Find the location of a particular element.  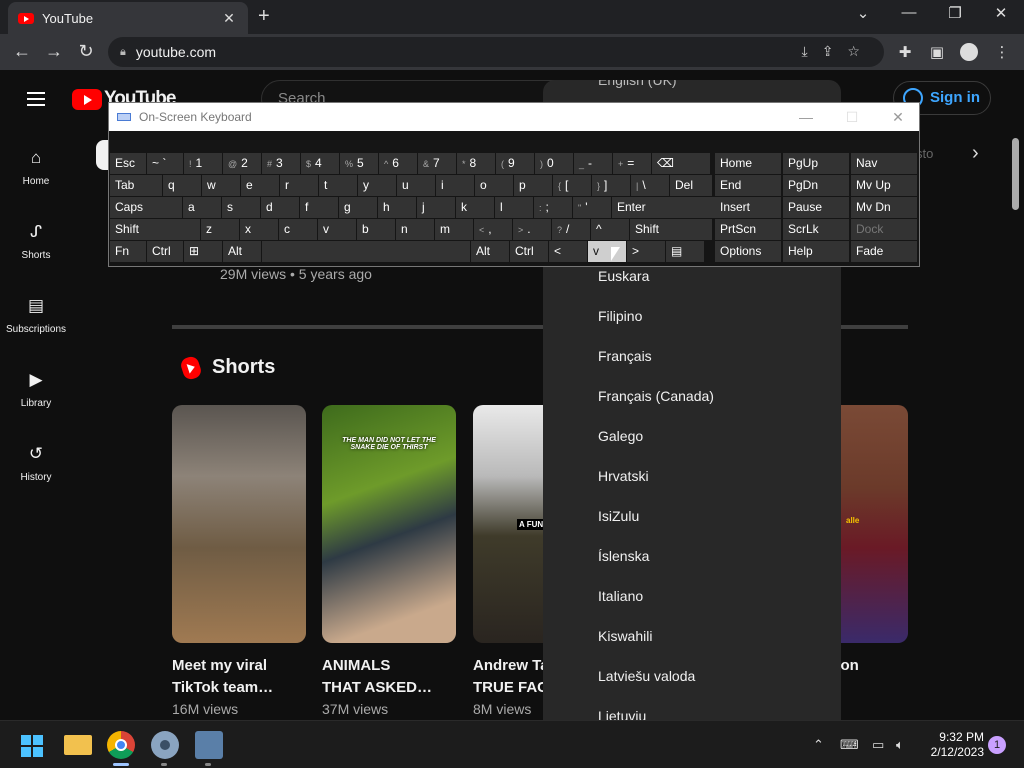

language-option: Italiano is located at coordinates (620, 596).